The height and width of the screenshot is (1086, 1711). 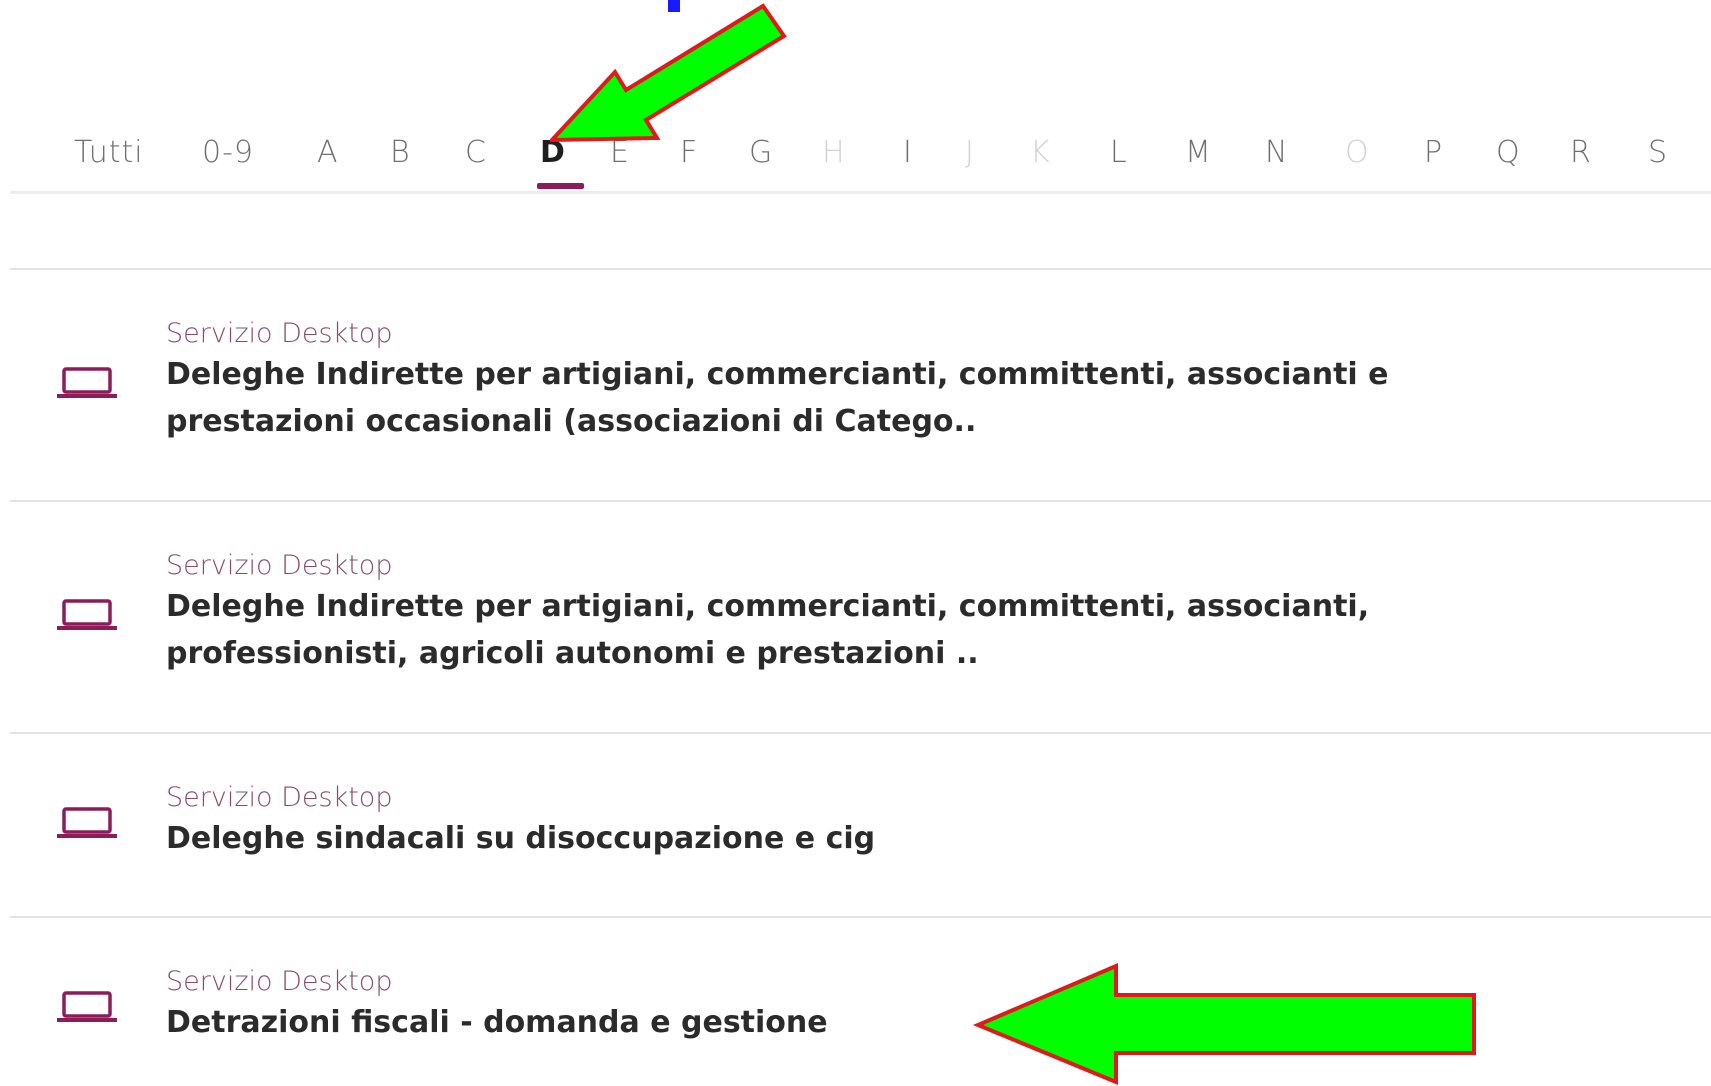 I want to click on alpha-filter-i: I, so click(x=908, y=152).